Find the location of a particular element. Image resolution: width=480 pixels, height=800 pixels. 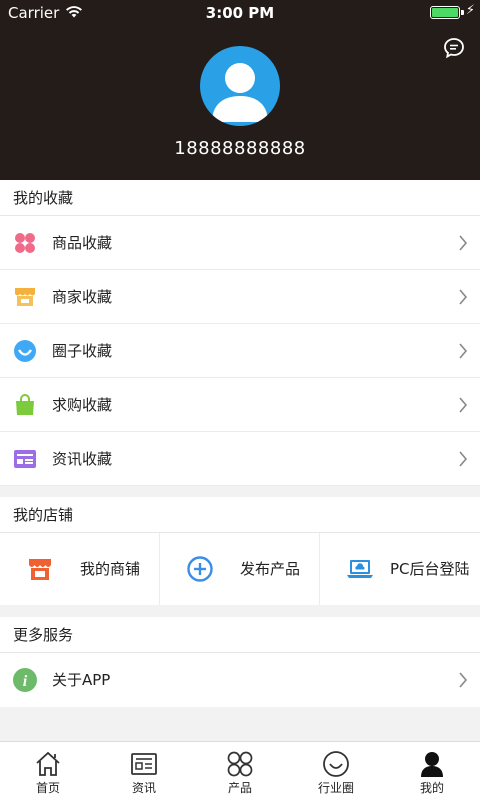

shop-actions: 我的商铺 发布产品 PC后台登陆 is located at coordinates (240, 569).